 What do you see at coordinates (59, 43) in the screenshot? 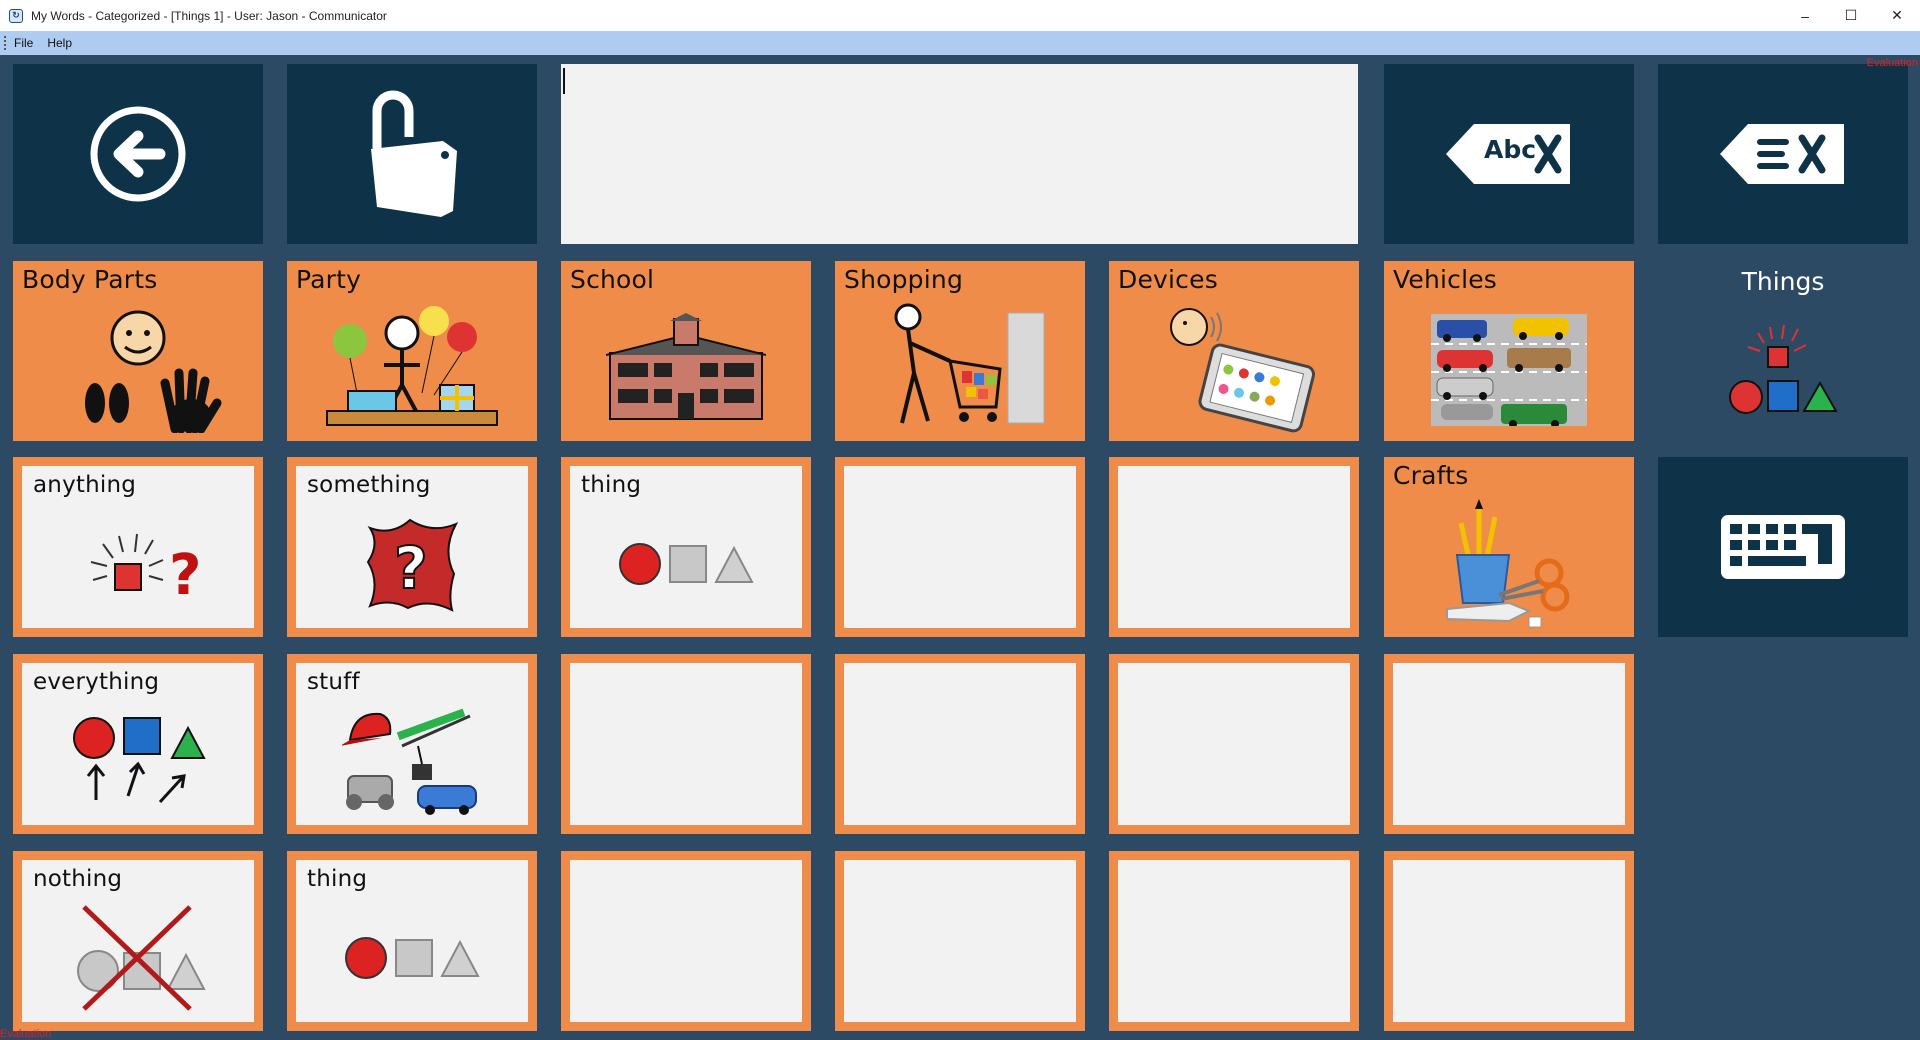
I see `menu-help: Help` at bounding box center [59, 43].